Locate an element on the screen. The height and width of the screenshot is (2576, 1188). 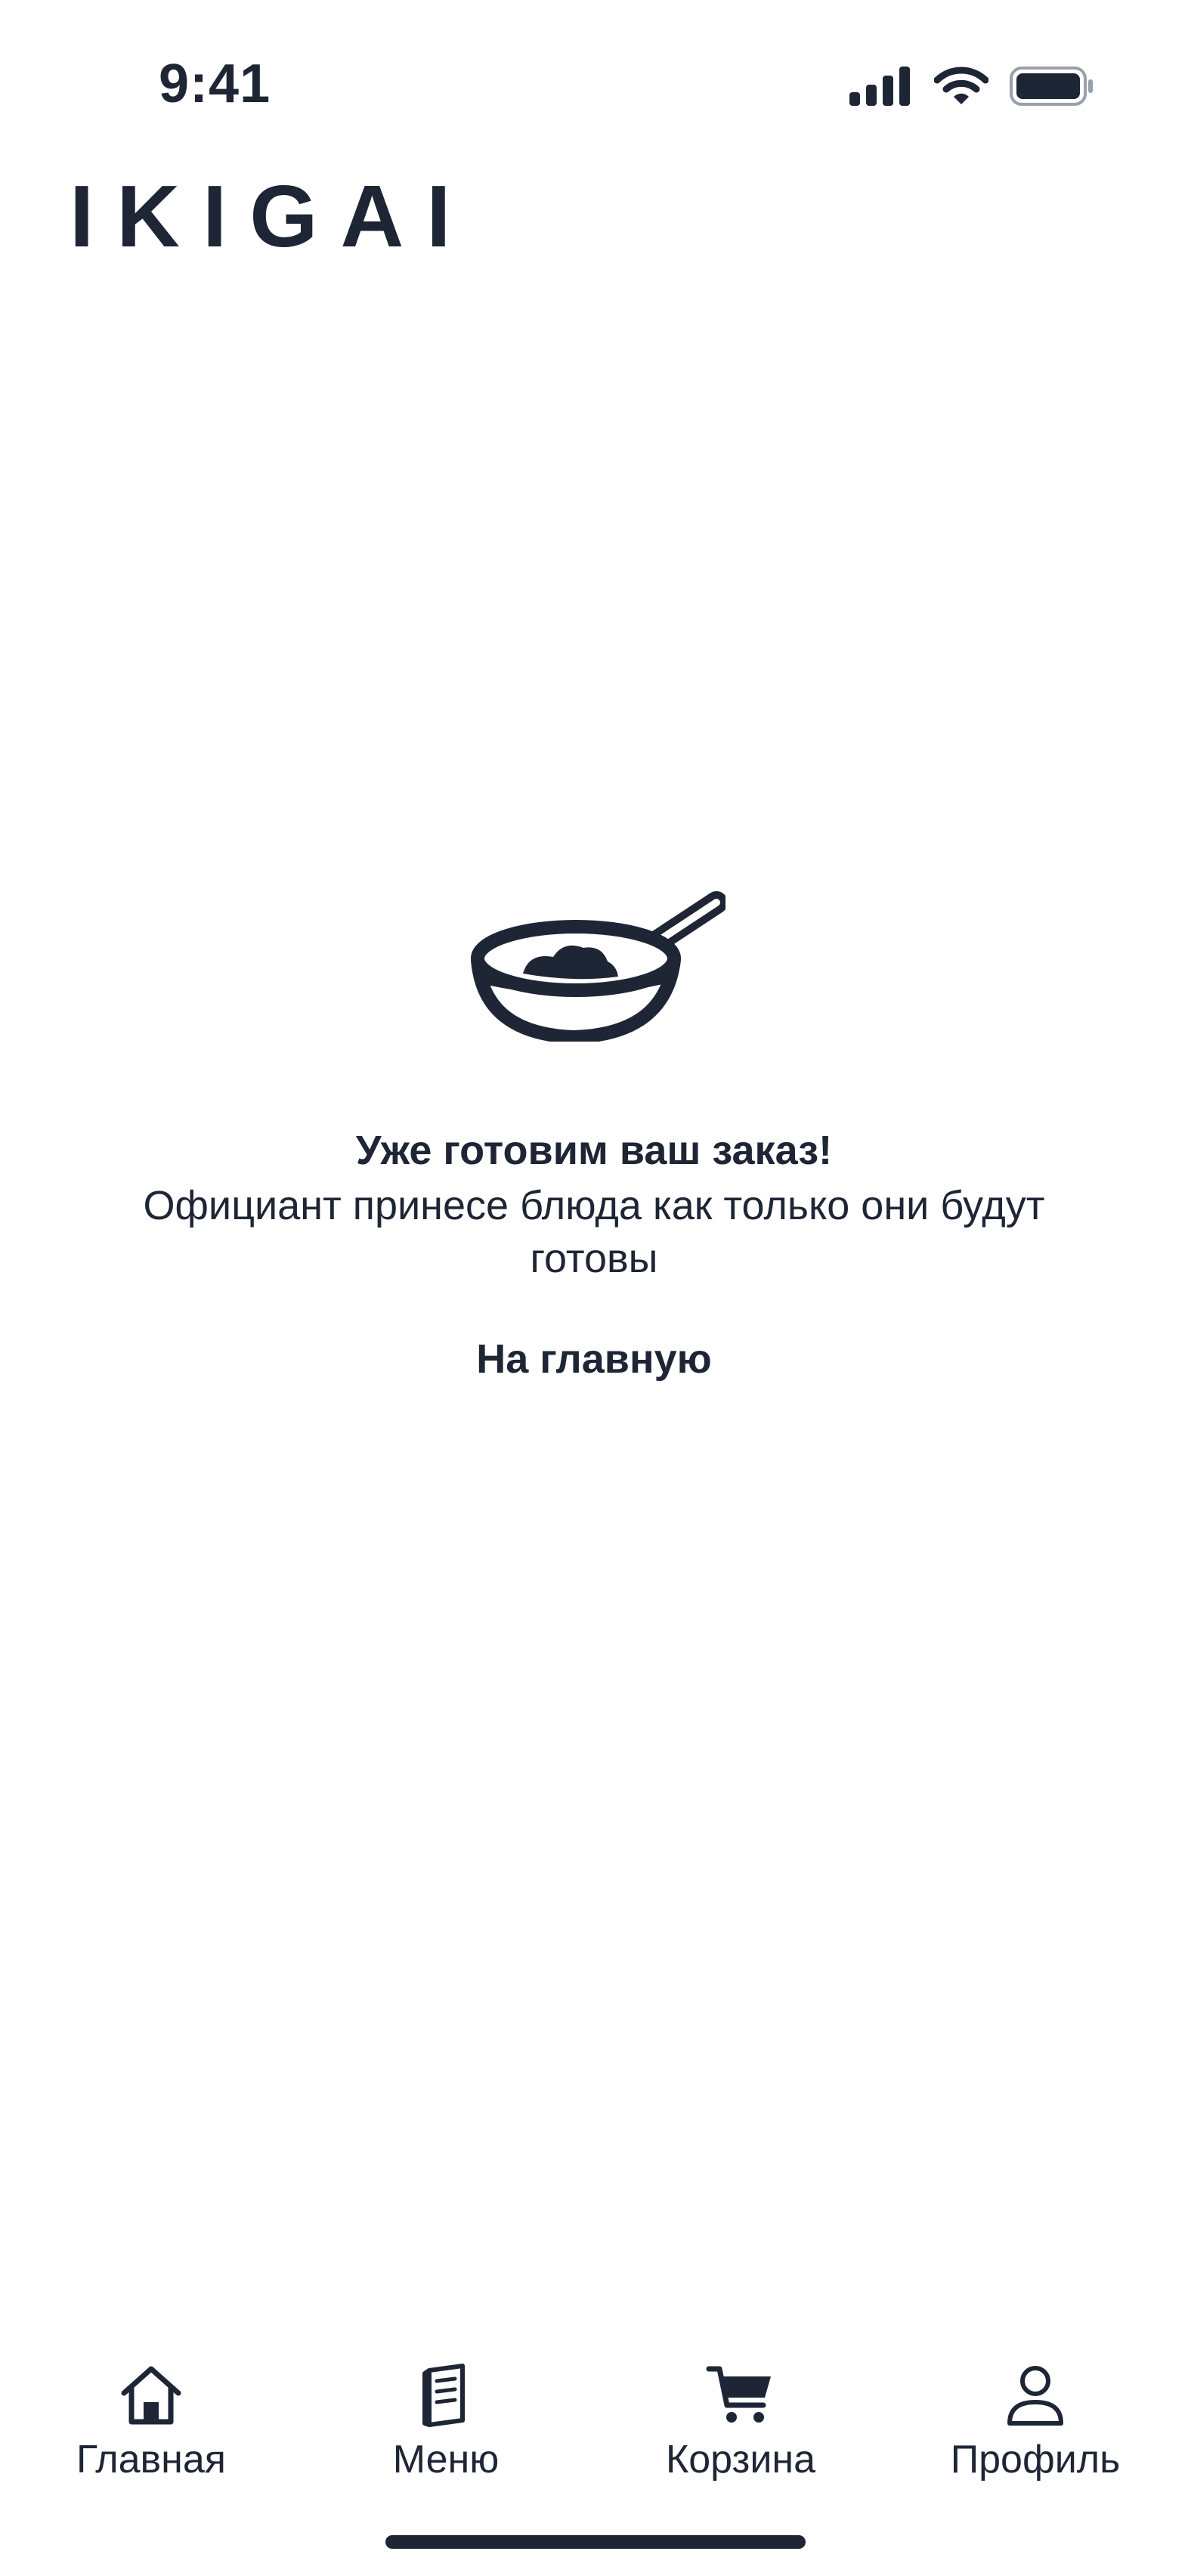
tab-home: Главная is located at coordinates (151, 2426).